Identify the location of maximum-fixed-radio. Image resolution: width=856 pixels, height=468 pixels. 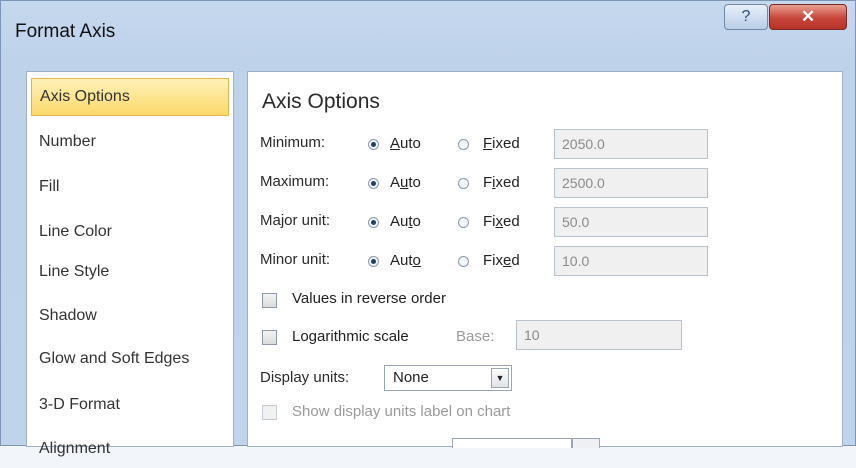
(463, 183).